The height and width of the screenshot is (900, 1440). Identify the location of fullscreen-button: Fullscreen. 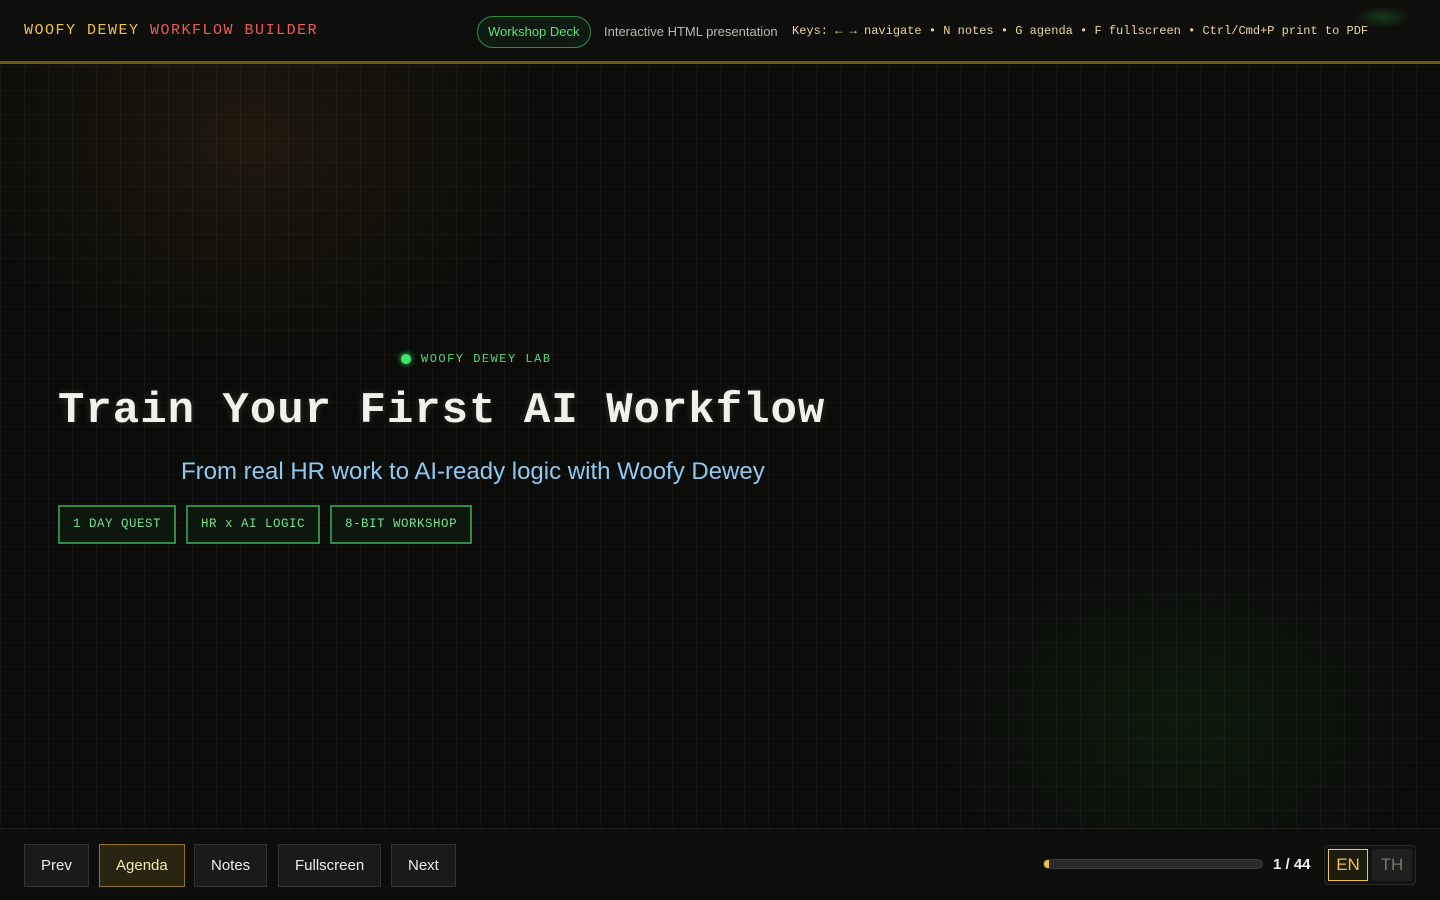
(330, 865).